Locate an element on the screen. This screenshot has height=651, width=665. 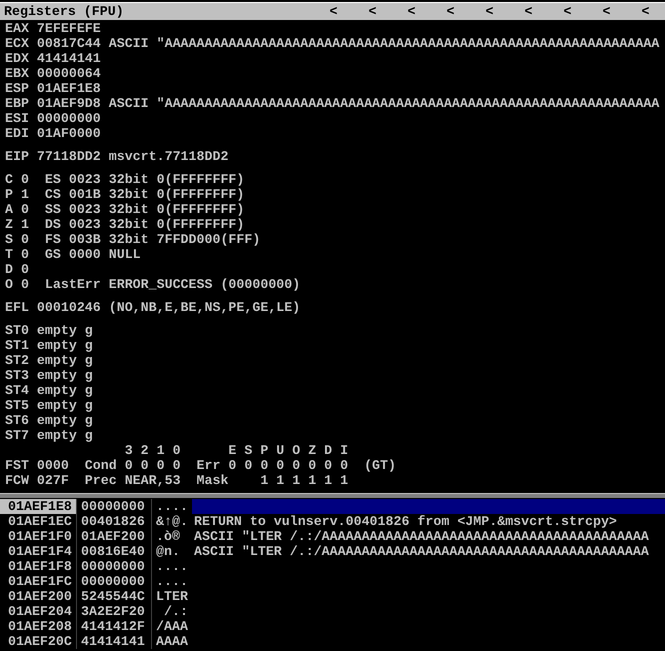
stack-ascii: AAAA is located at coordinates (172, 641).